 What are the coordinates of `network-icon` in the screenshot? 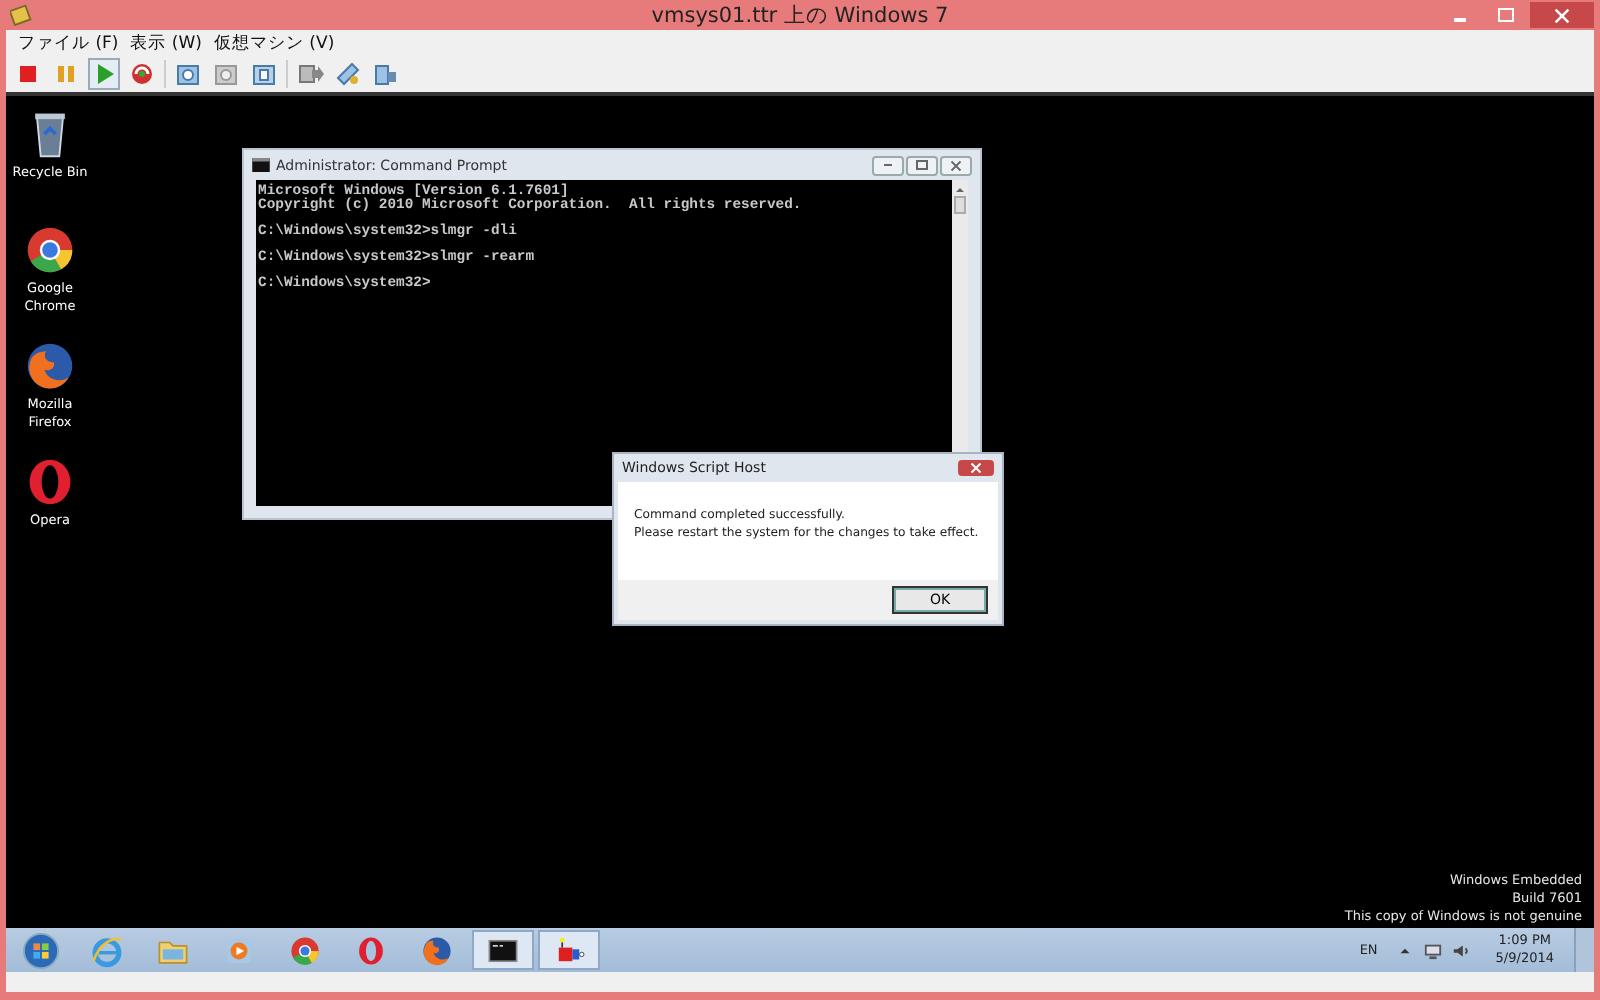 It's located at (1432, 950).